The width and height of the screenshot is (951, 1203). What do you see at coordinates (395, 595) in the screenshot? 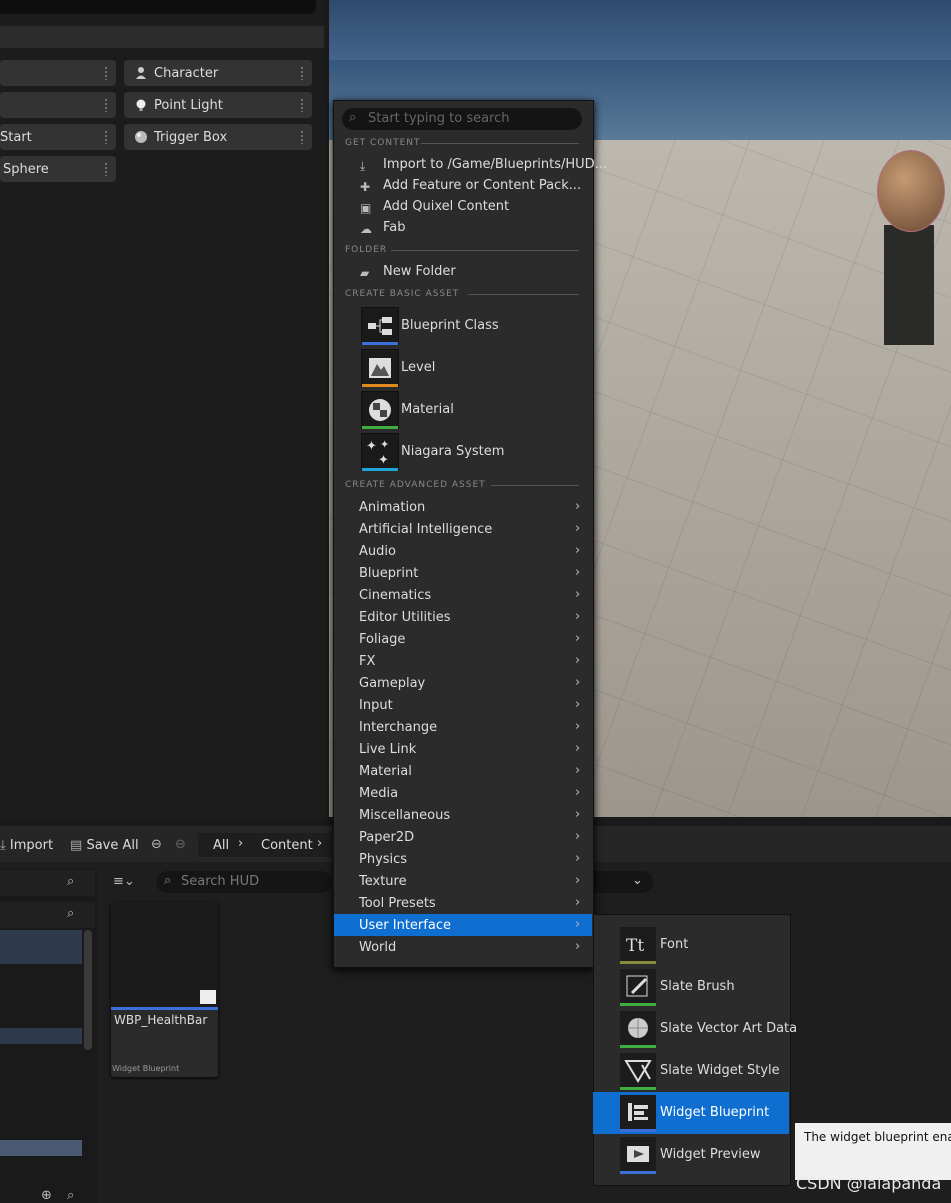
I see `menu-item-cinematics: Cinematics` at bounding box center [395, 595].